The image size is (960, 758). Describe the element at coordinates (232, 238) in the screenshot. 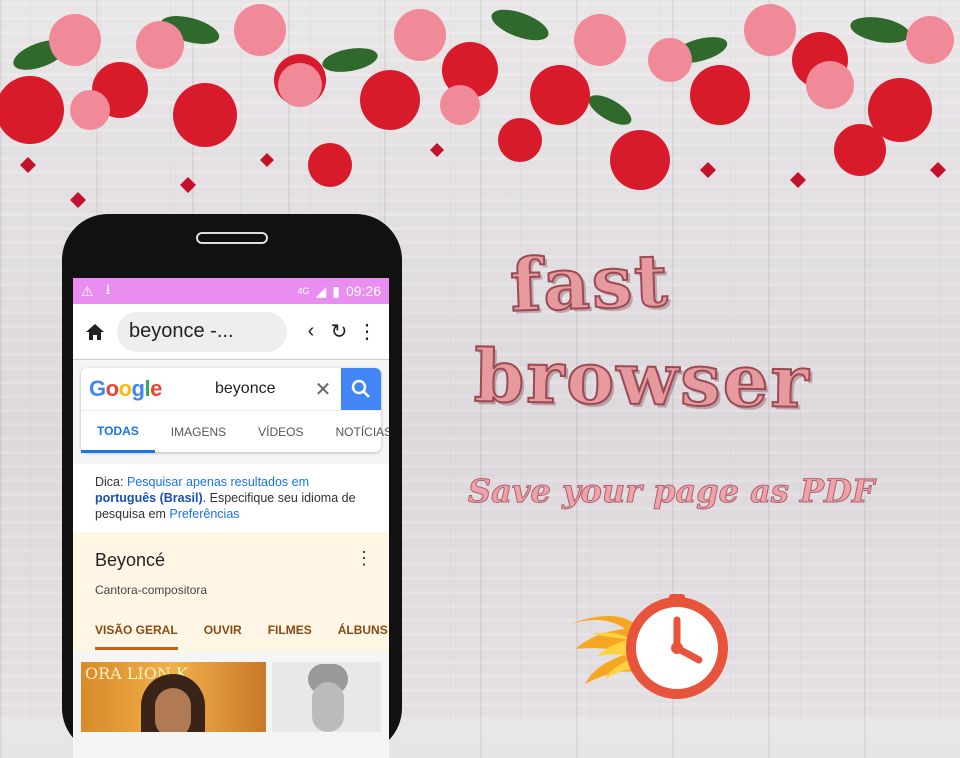

I see `phone-speaker` at that location.